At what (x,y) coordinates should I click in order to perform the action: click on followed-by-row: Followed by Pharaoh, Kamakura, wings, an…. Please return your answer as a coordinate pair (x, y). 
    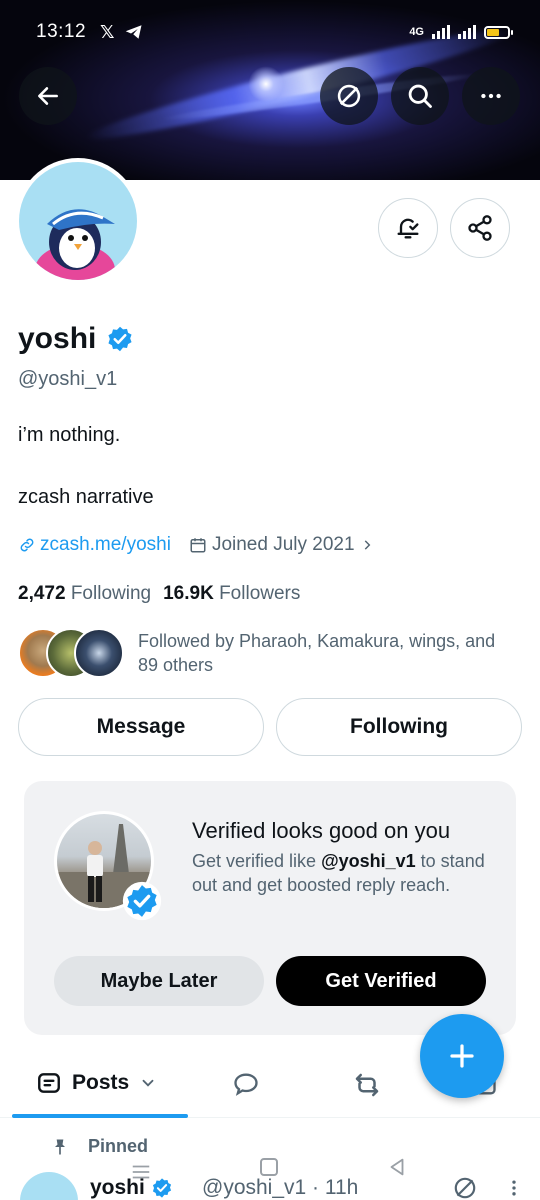
    Looking at the image, I should click on (263, 653).